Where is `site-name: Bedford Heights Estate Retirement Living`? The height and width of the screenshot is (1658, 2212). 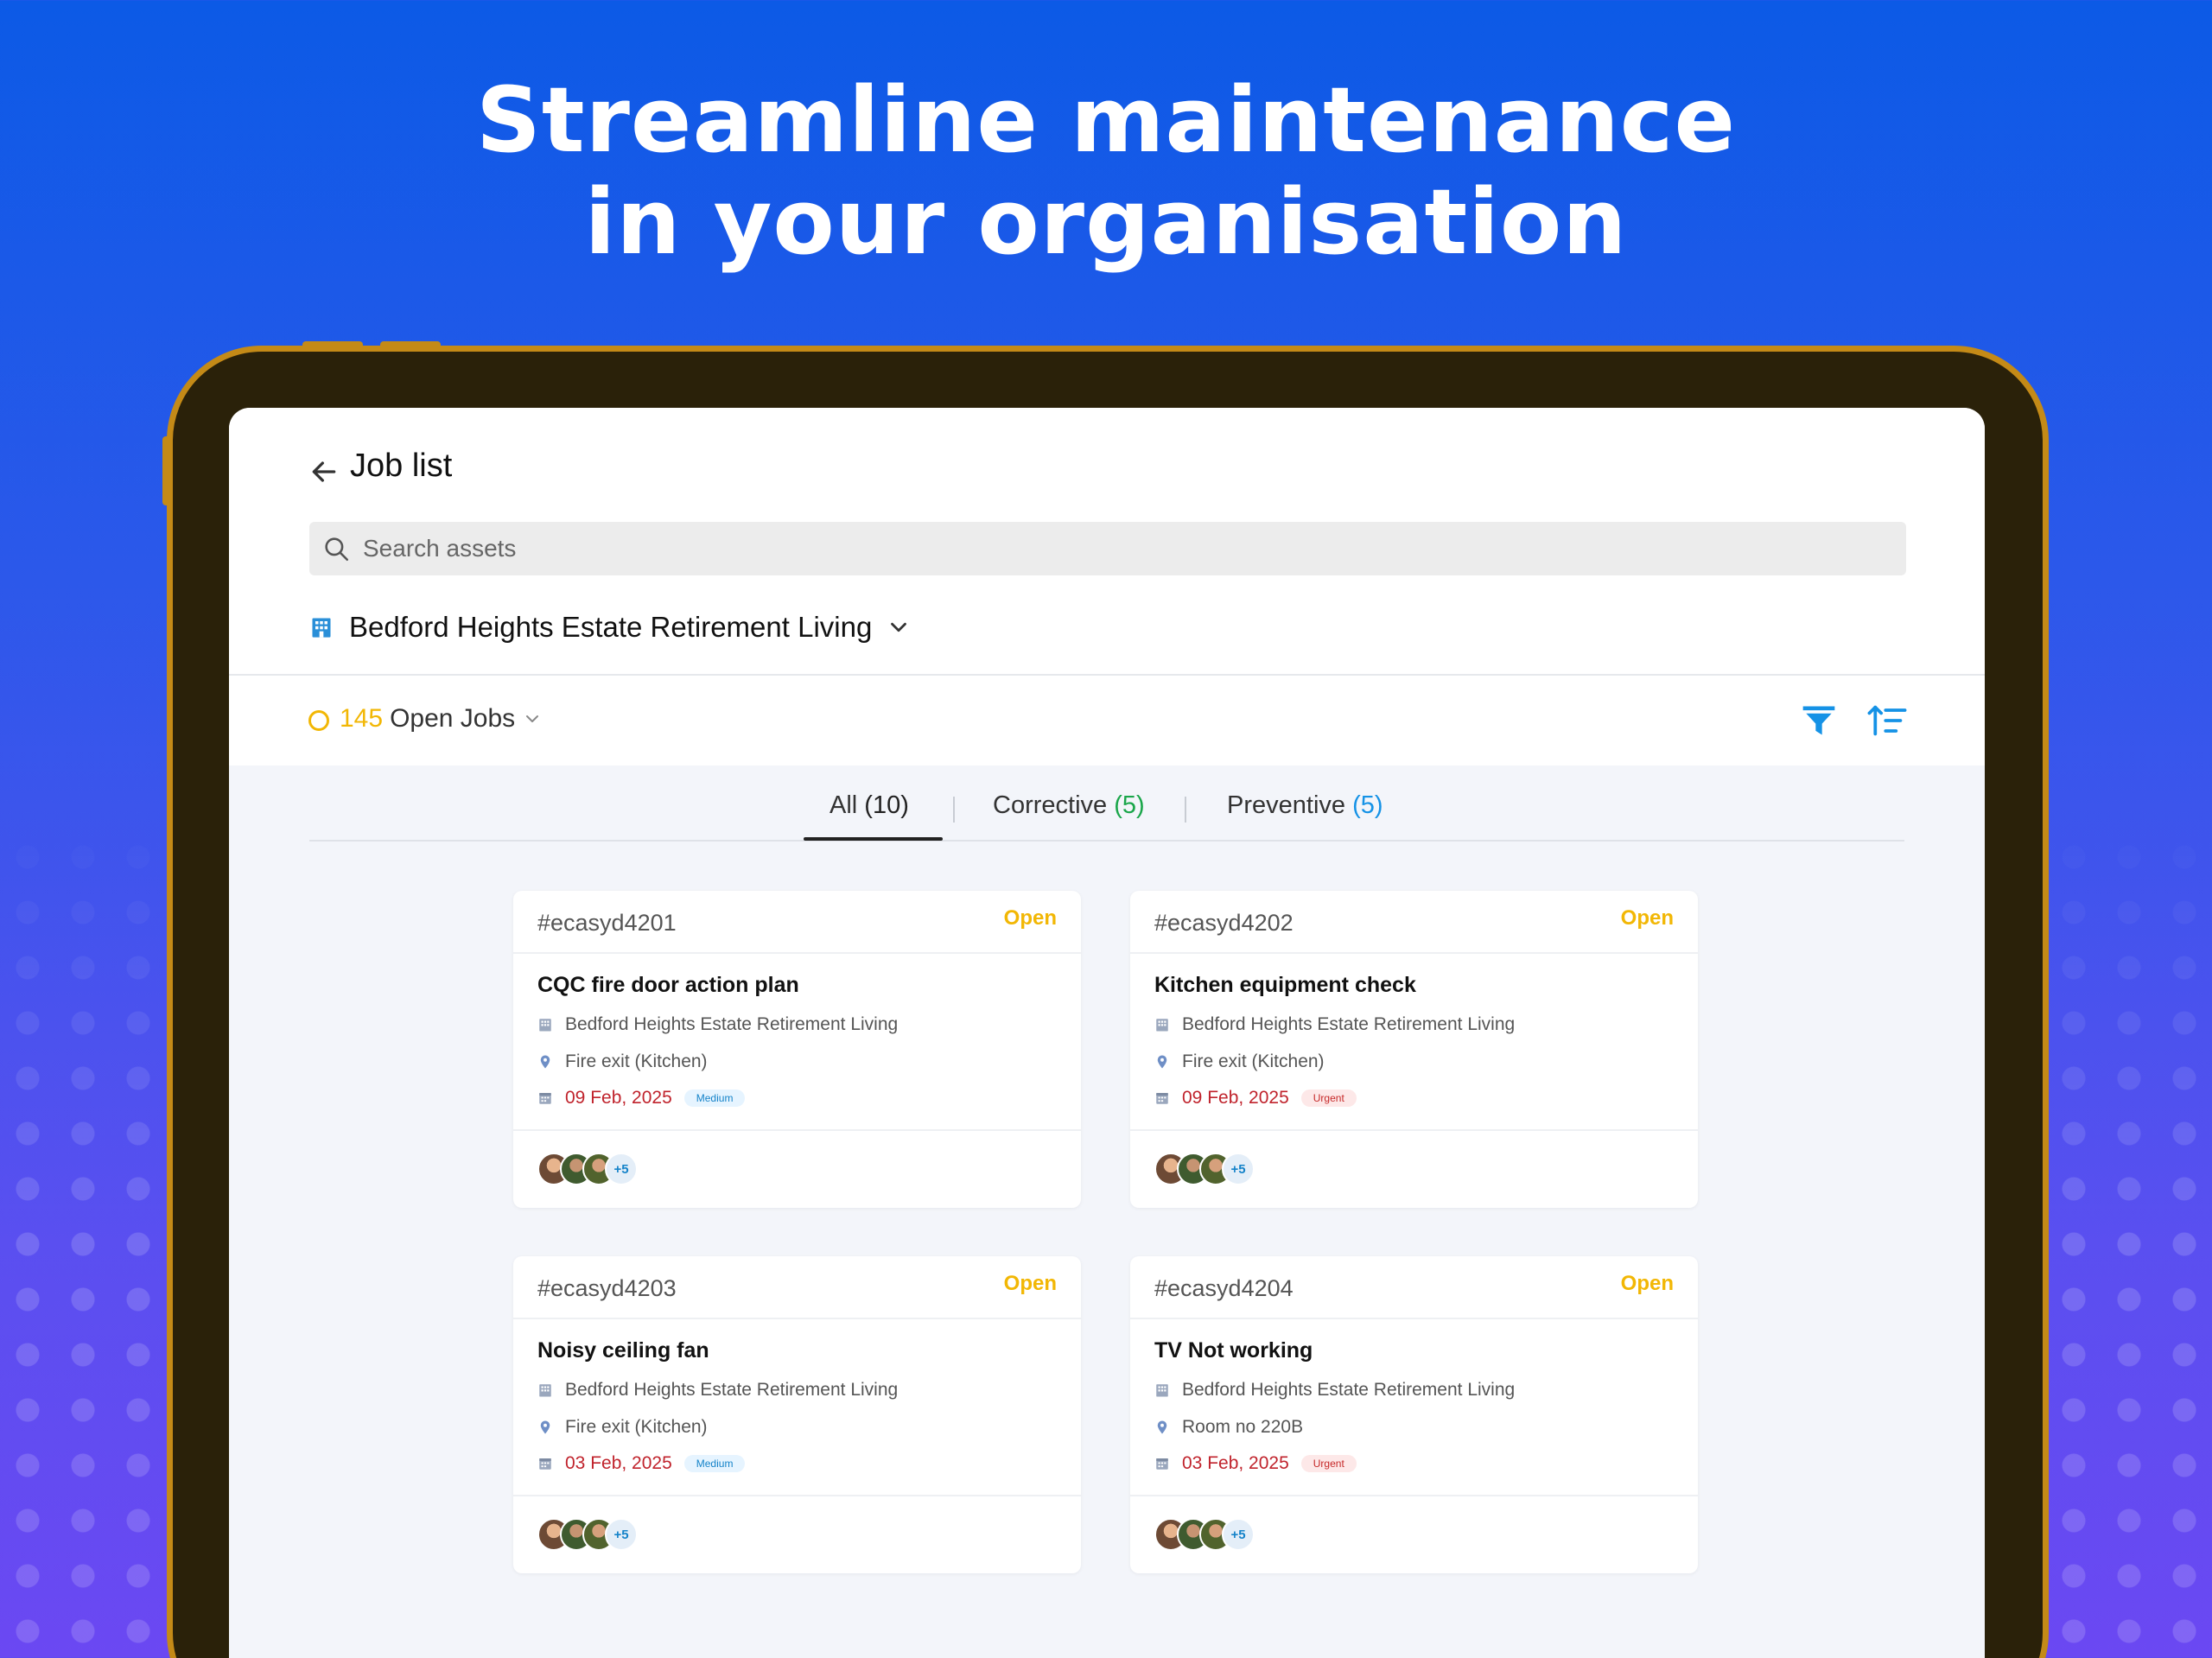 site-name: Bedford Heights Estate Retirement Living is located at coordinates (611, 627).